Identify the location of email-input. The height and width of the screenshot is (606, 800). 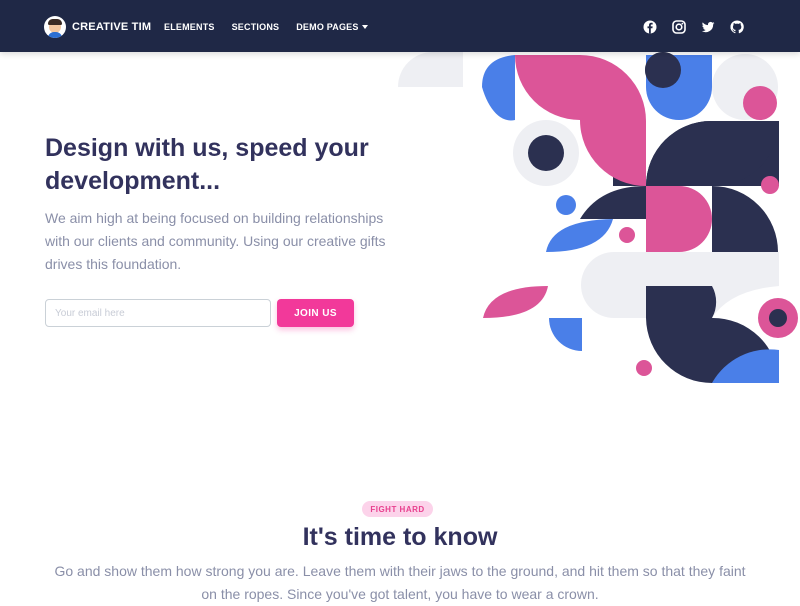
(158, 313).